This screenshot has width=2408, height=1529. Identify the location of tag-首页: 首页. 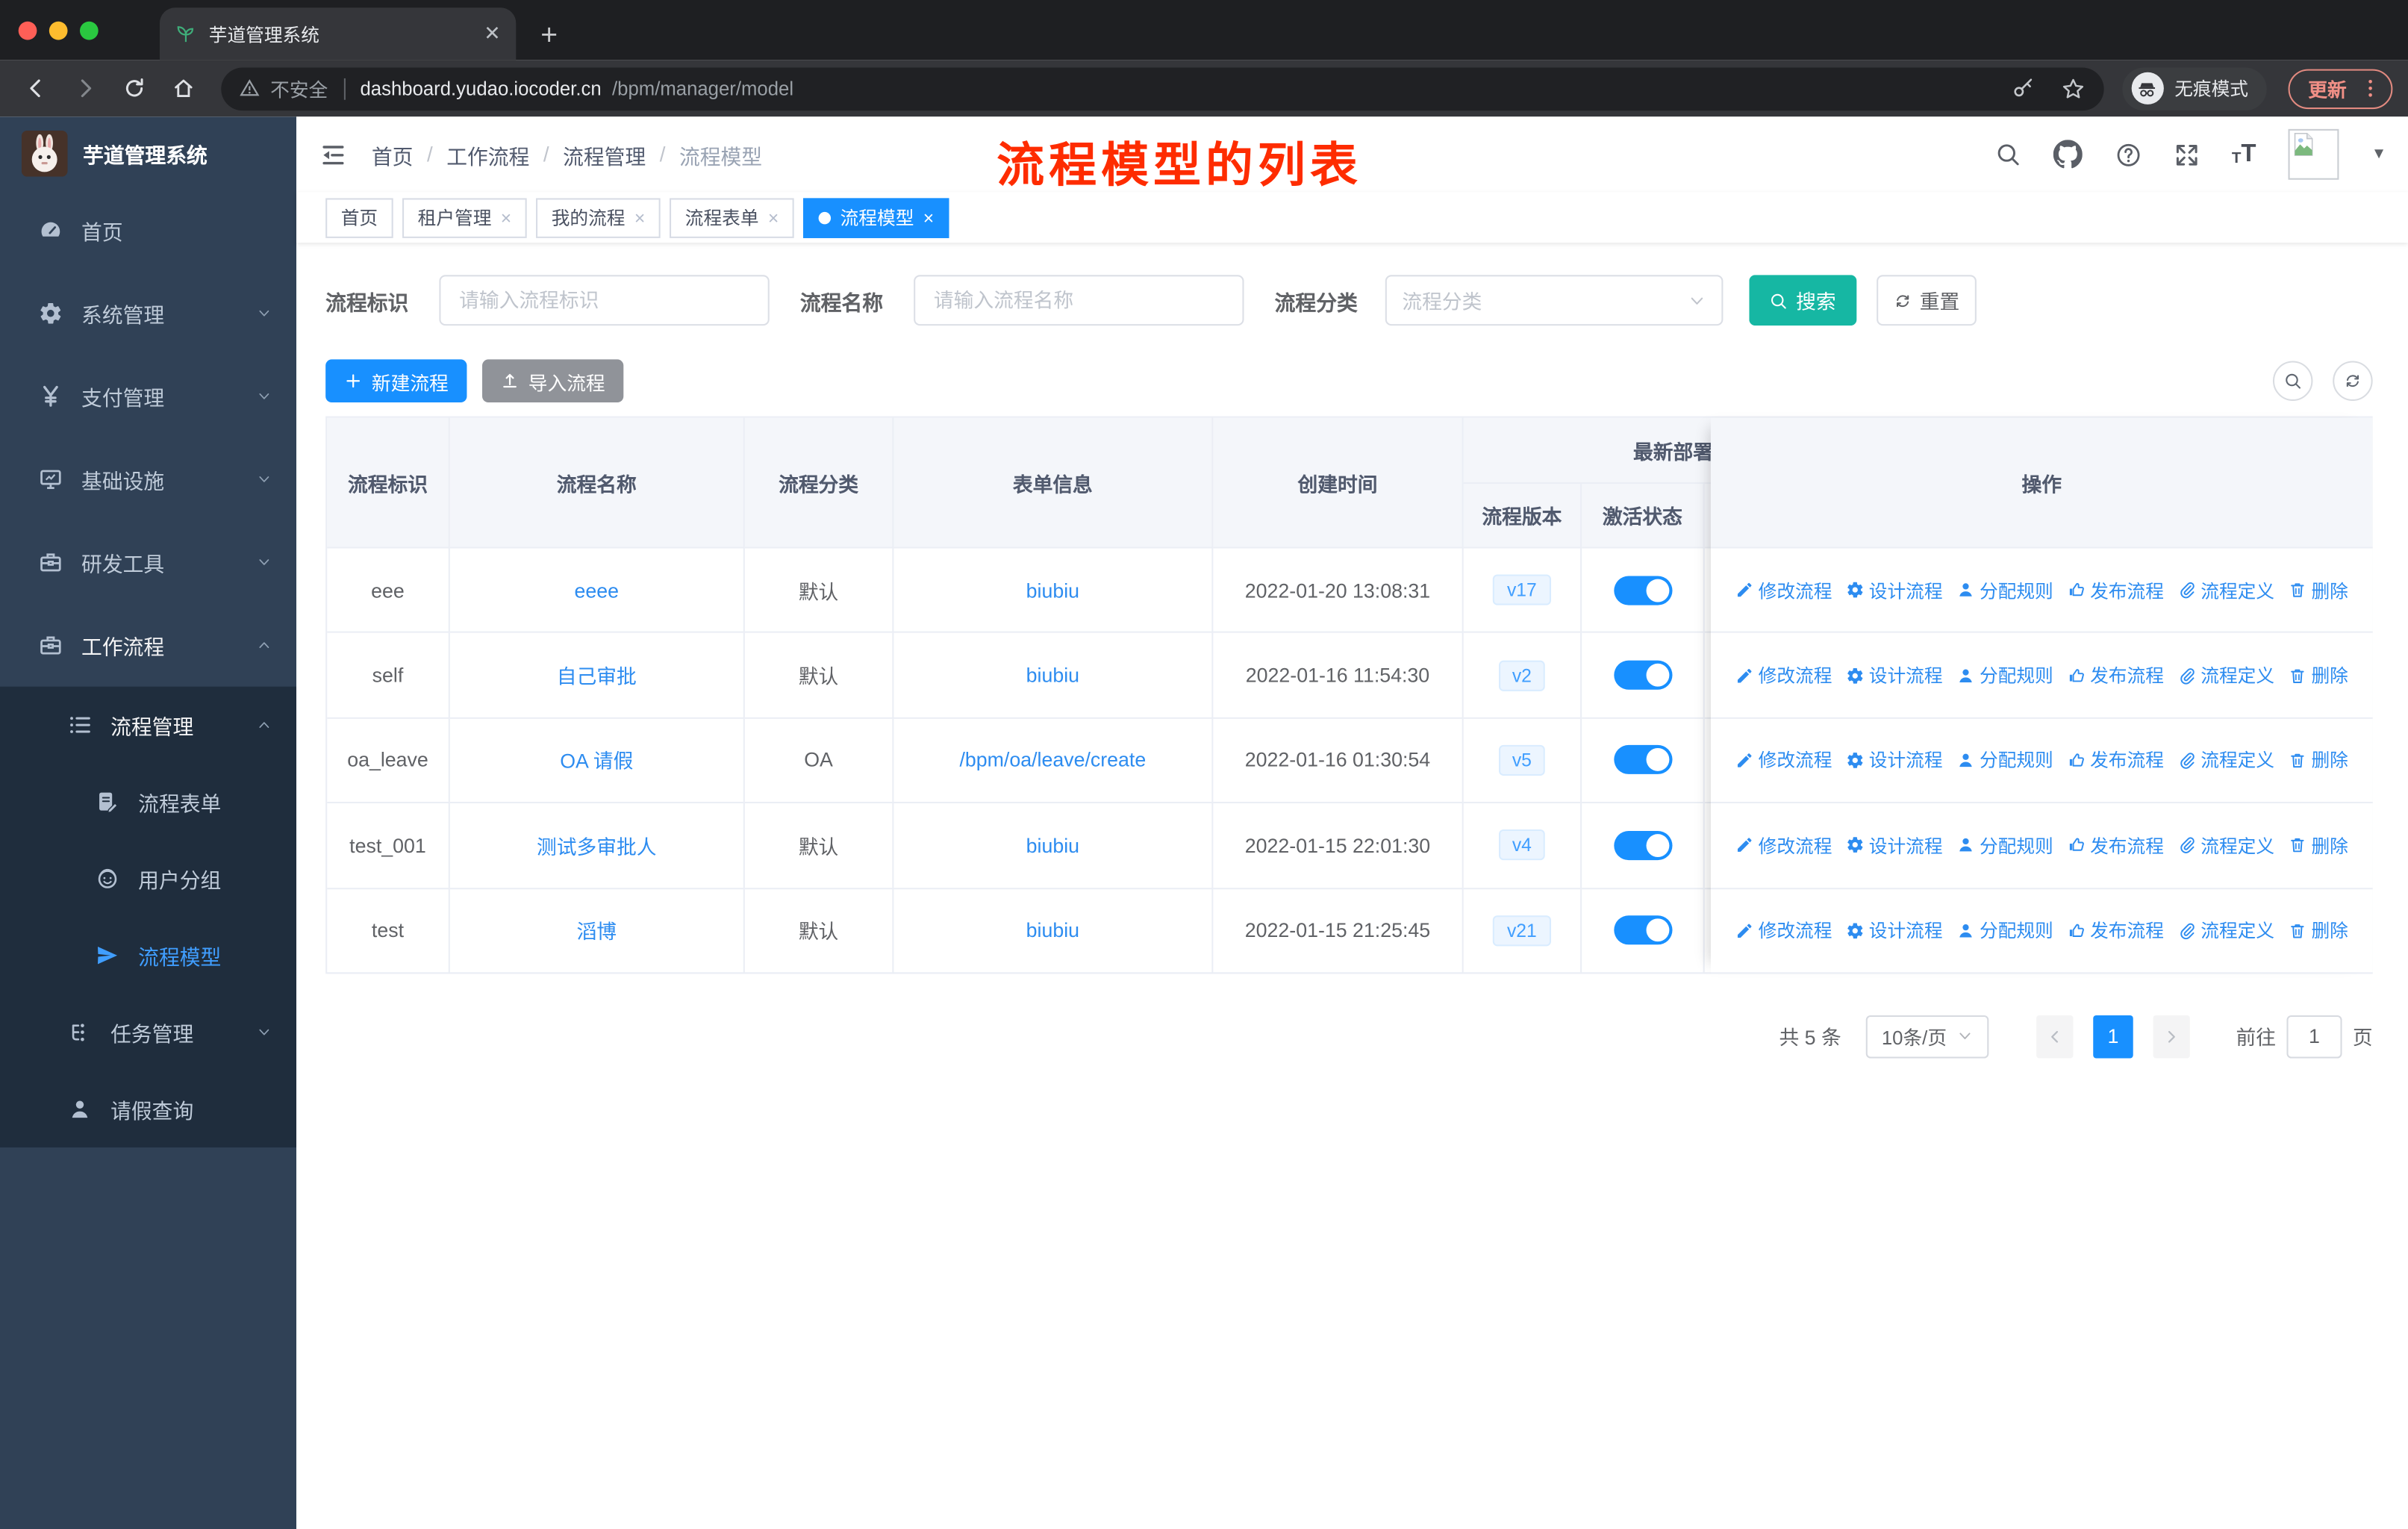
(359, 217).